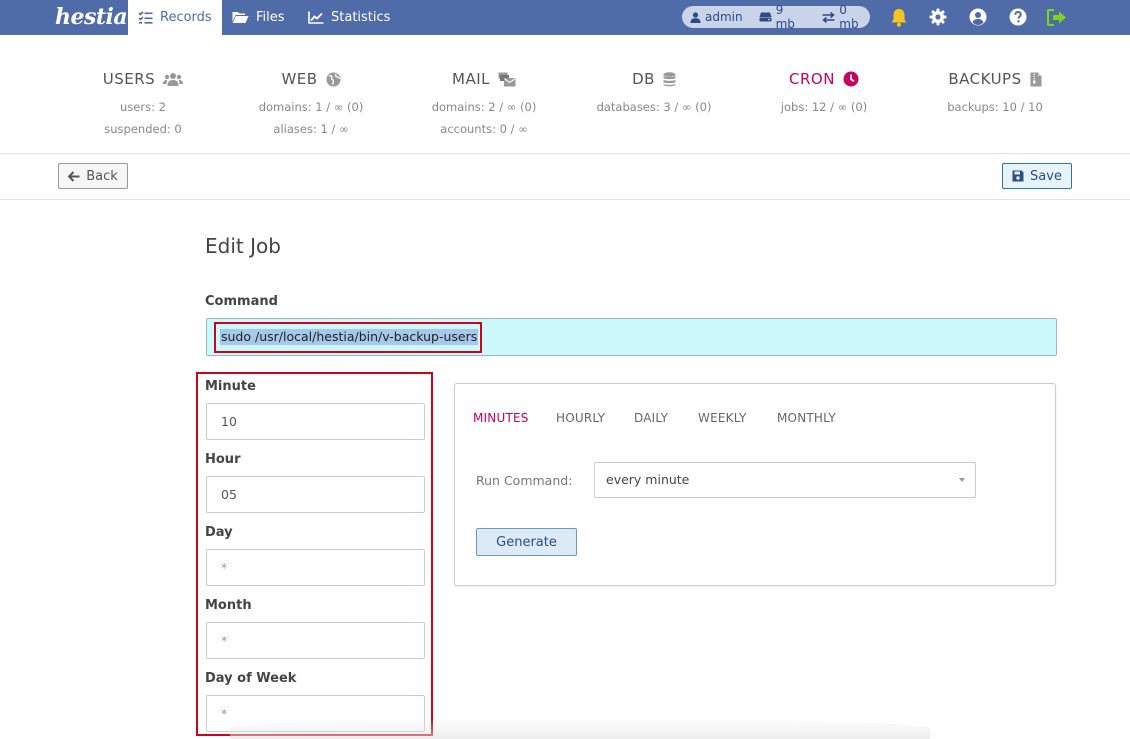 Image resolution: width=1130 pixels, height=739 pixels. I want to click on question-circle-icon, so click(1018, 17).